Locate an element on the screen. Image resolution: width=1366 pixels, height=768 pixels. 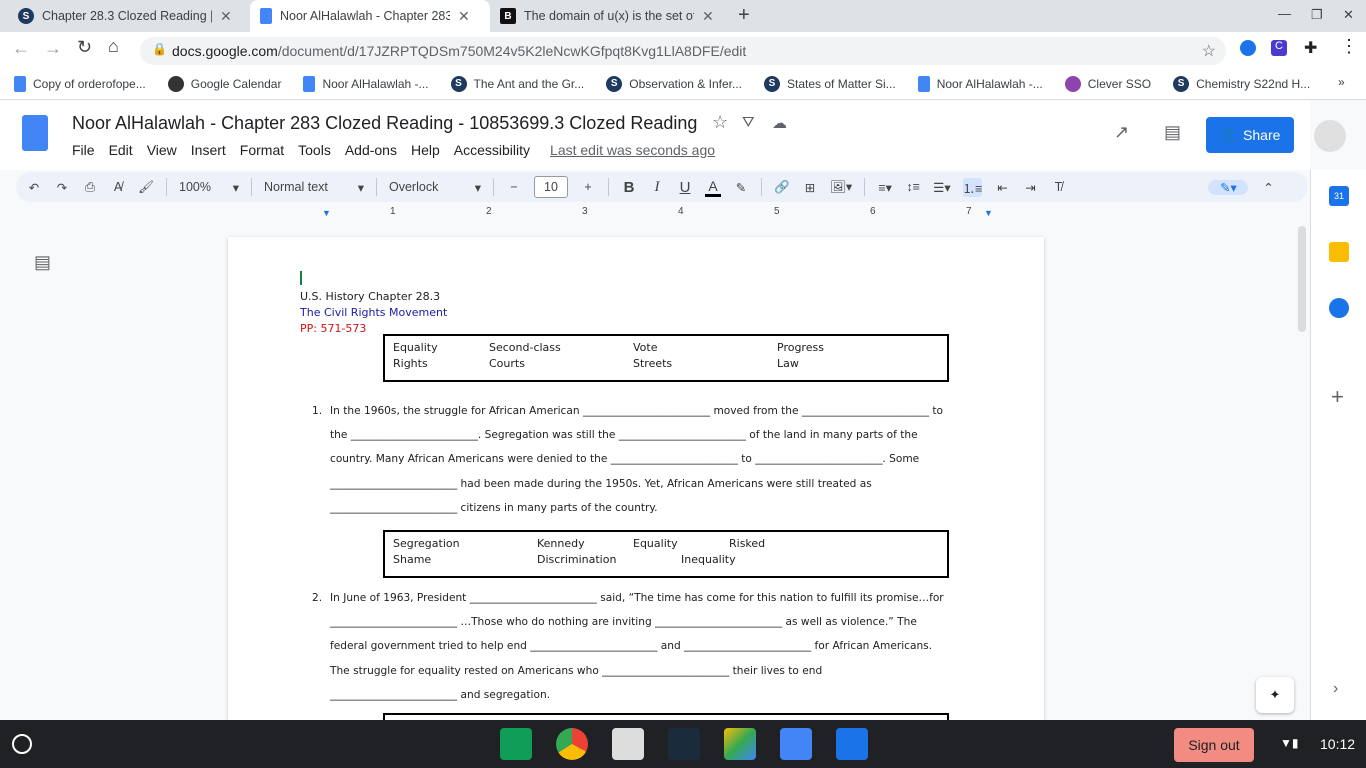
activity-trend-icon: ↗ is located at coordinates (1121, 132).